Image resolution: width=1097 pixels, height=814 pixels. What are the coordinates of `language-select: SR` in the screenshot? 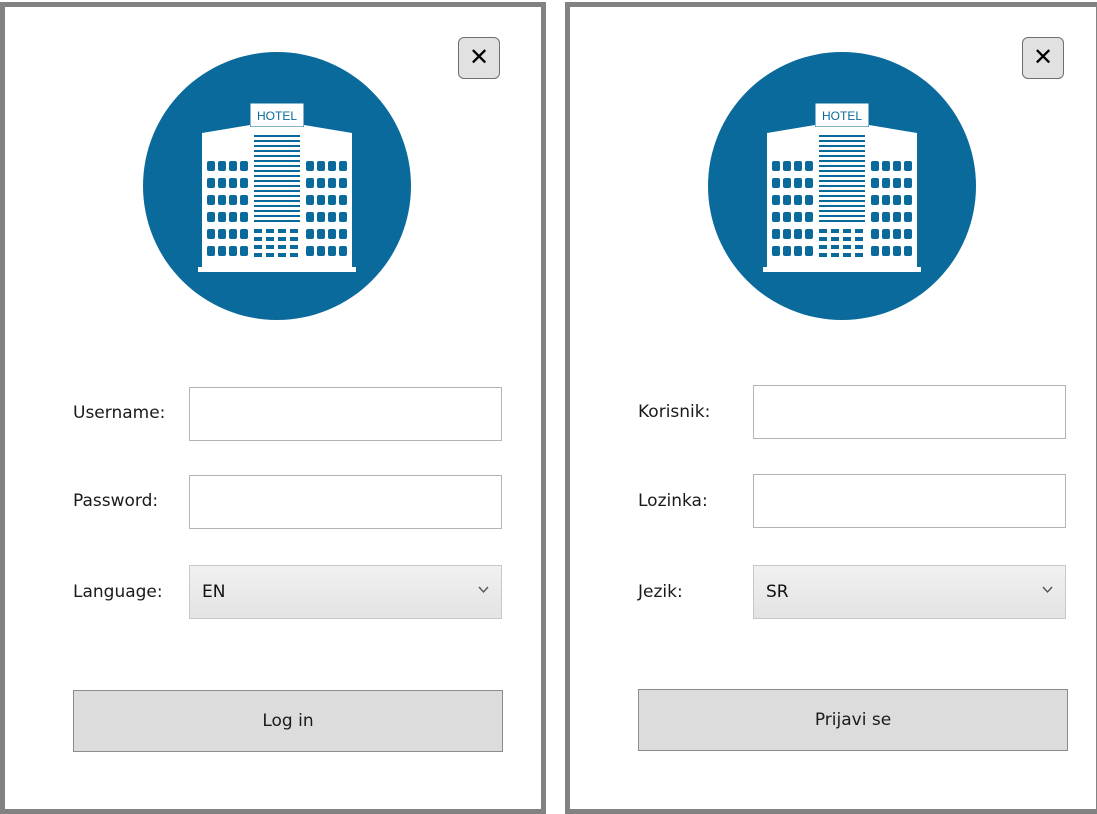 It's located at (909, 592).